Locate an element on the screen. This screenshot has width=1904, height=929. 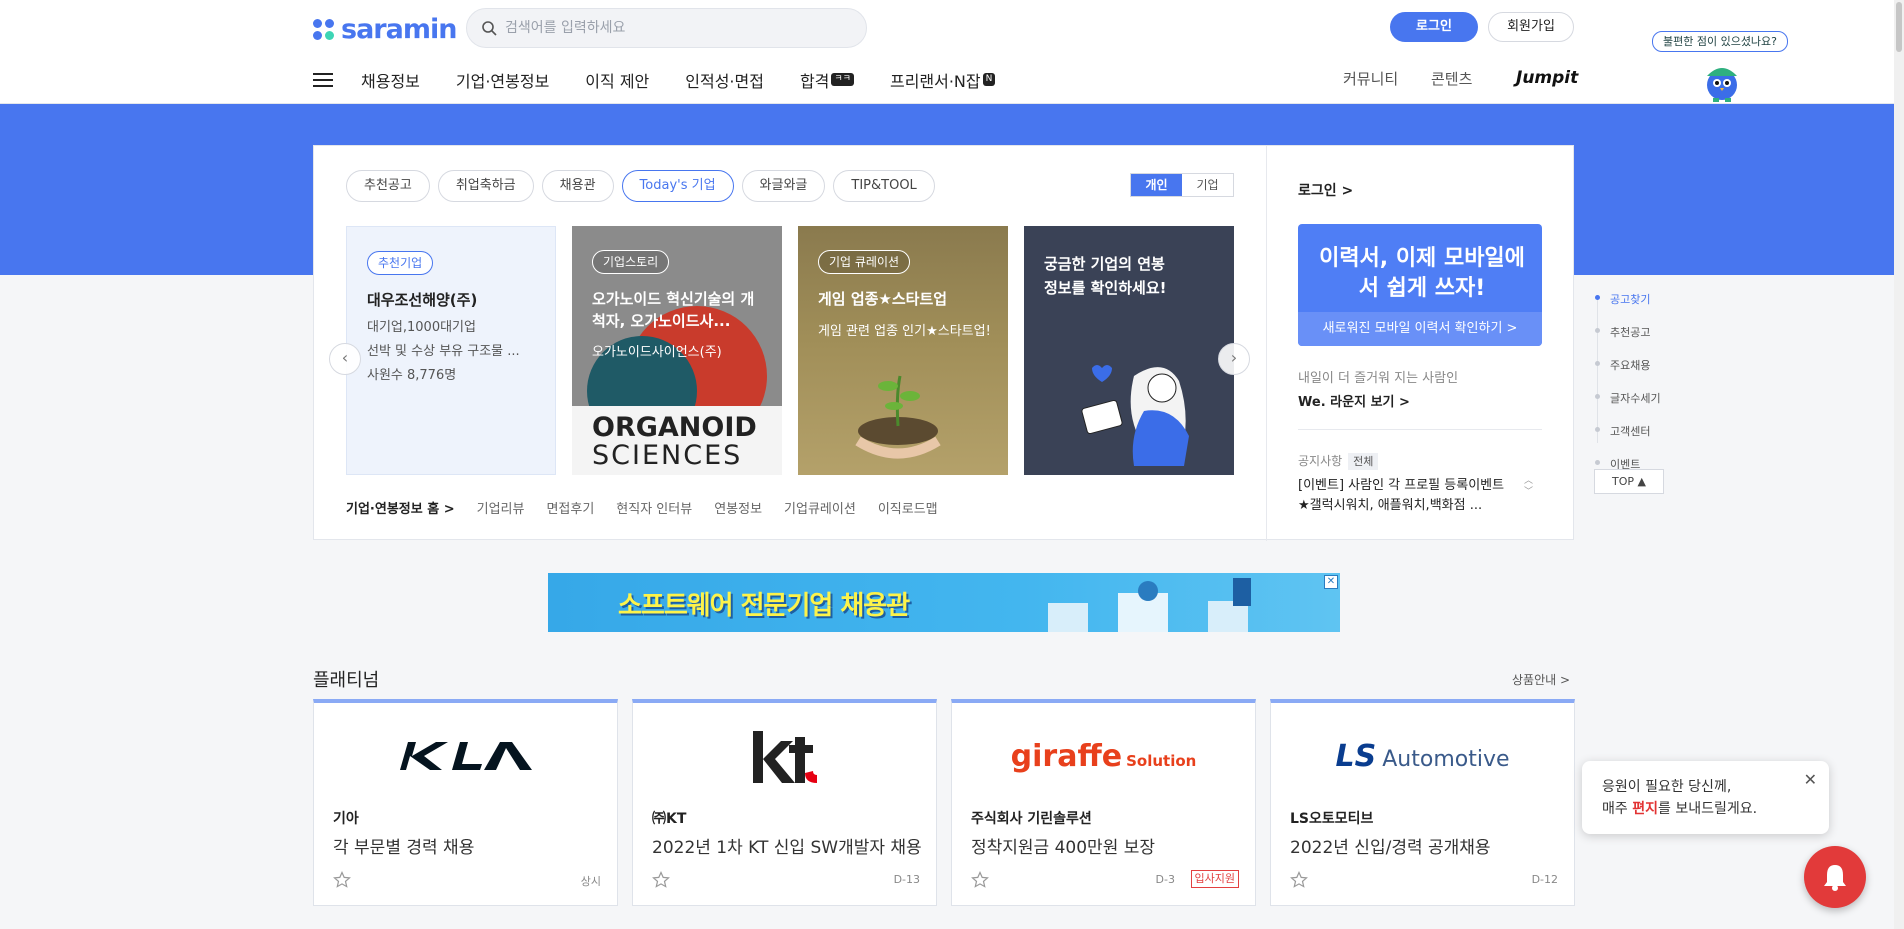
company-logo is located at coordinates (784, 756).